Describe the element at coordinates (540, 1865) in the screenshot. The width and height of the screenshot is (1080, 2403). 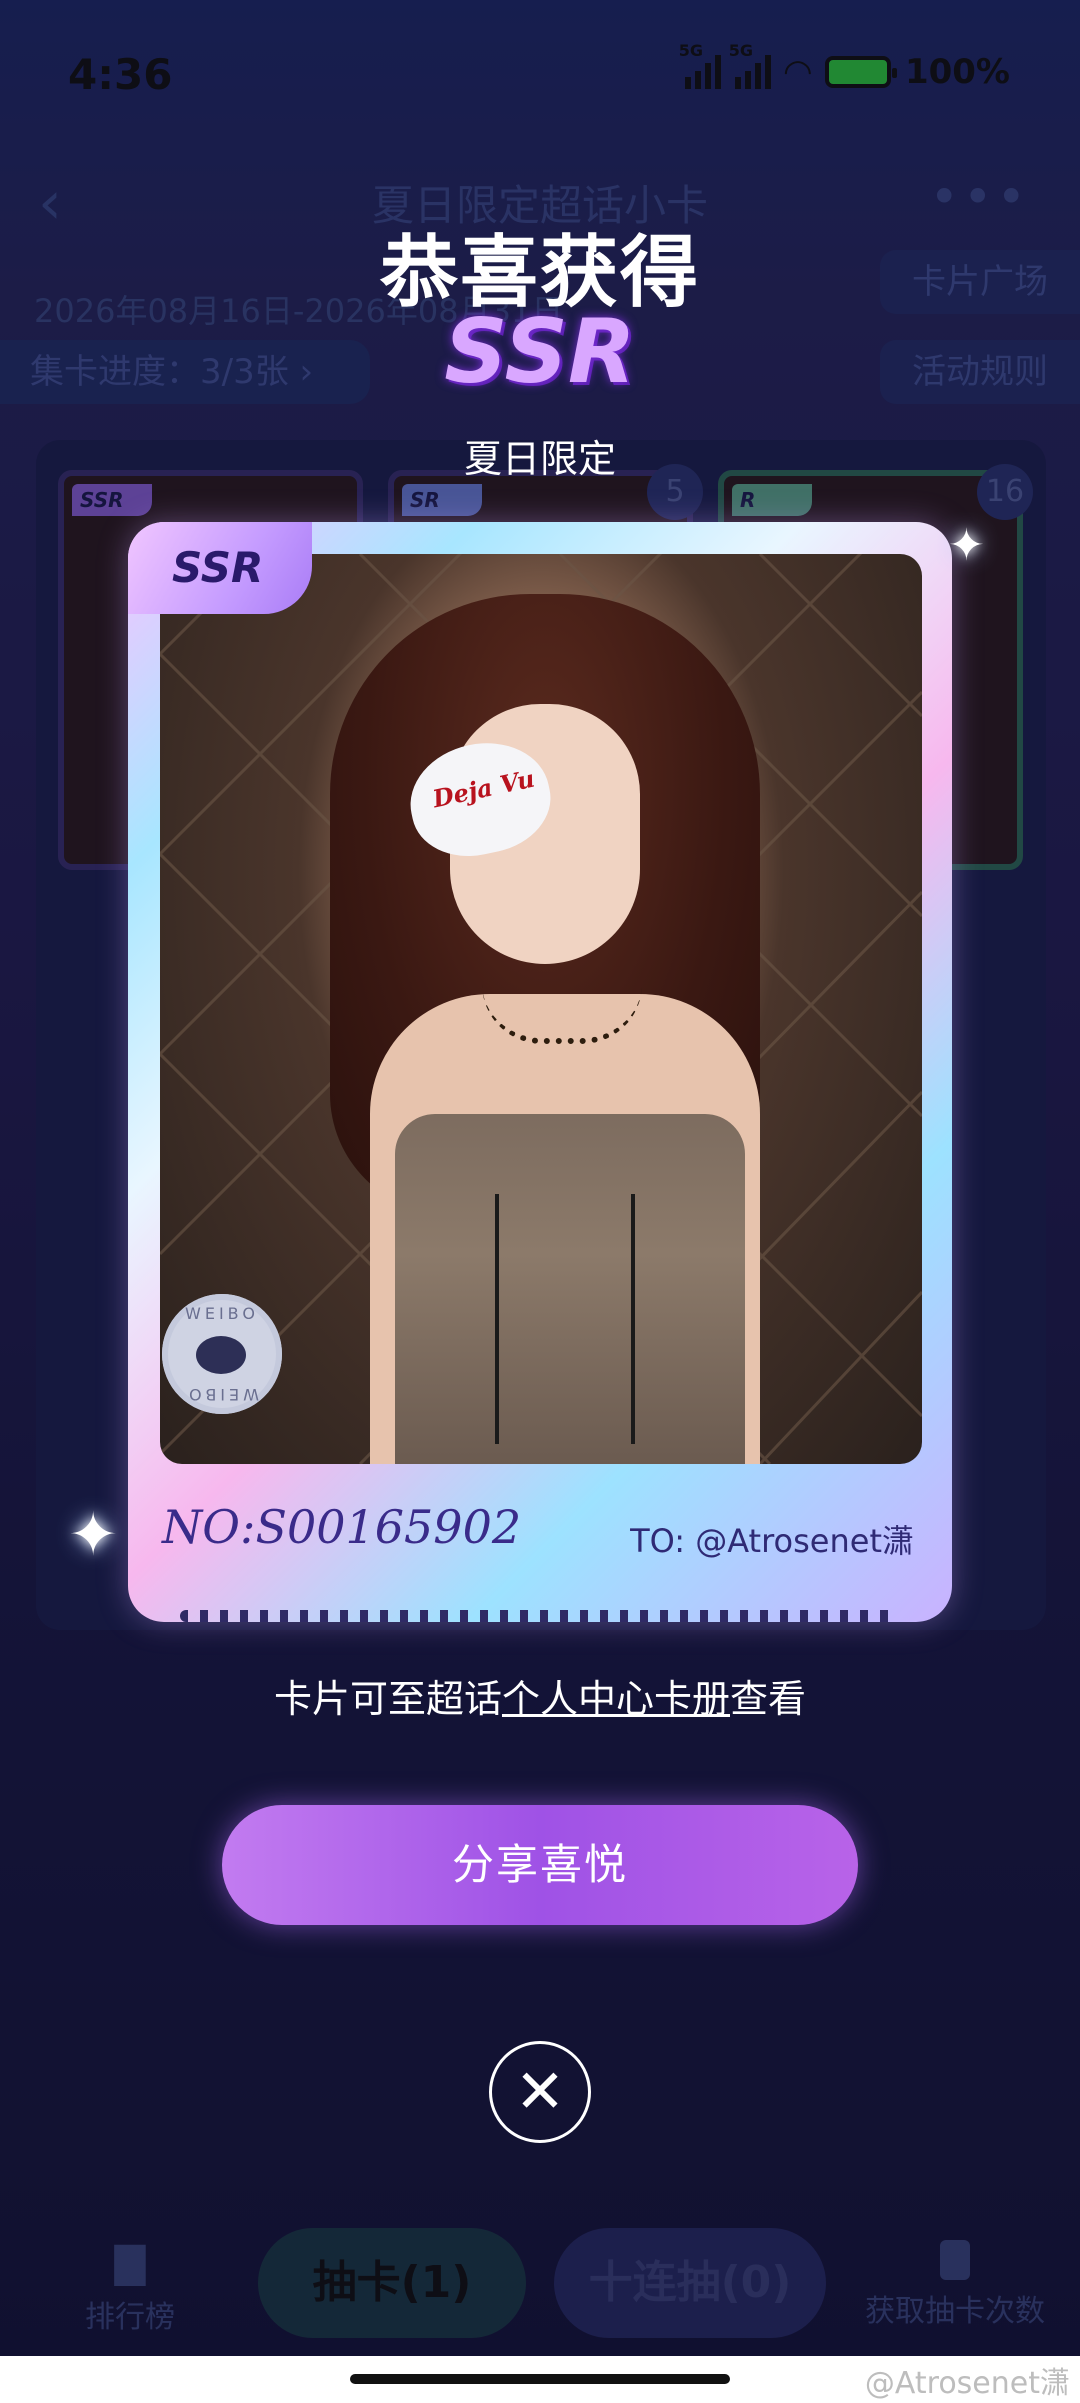
I see `share-button: 分享喜悦` at that location.